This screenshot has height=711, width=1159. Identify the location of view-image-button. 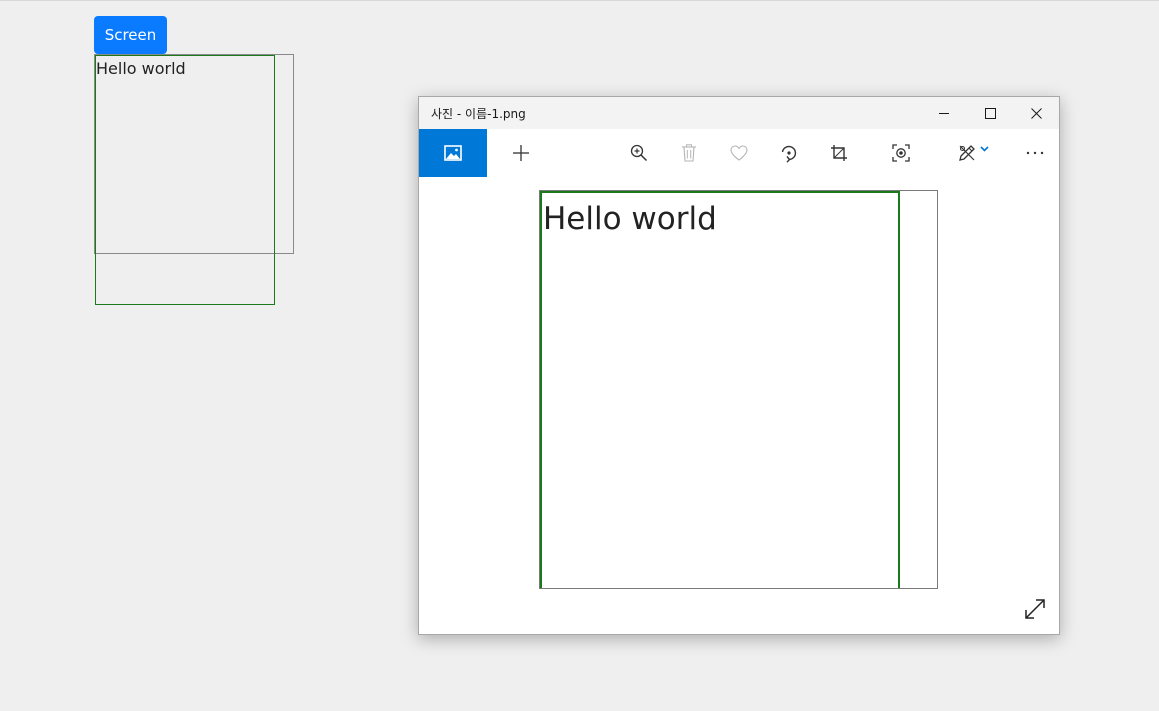
(453, 153).